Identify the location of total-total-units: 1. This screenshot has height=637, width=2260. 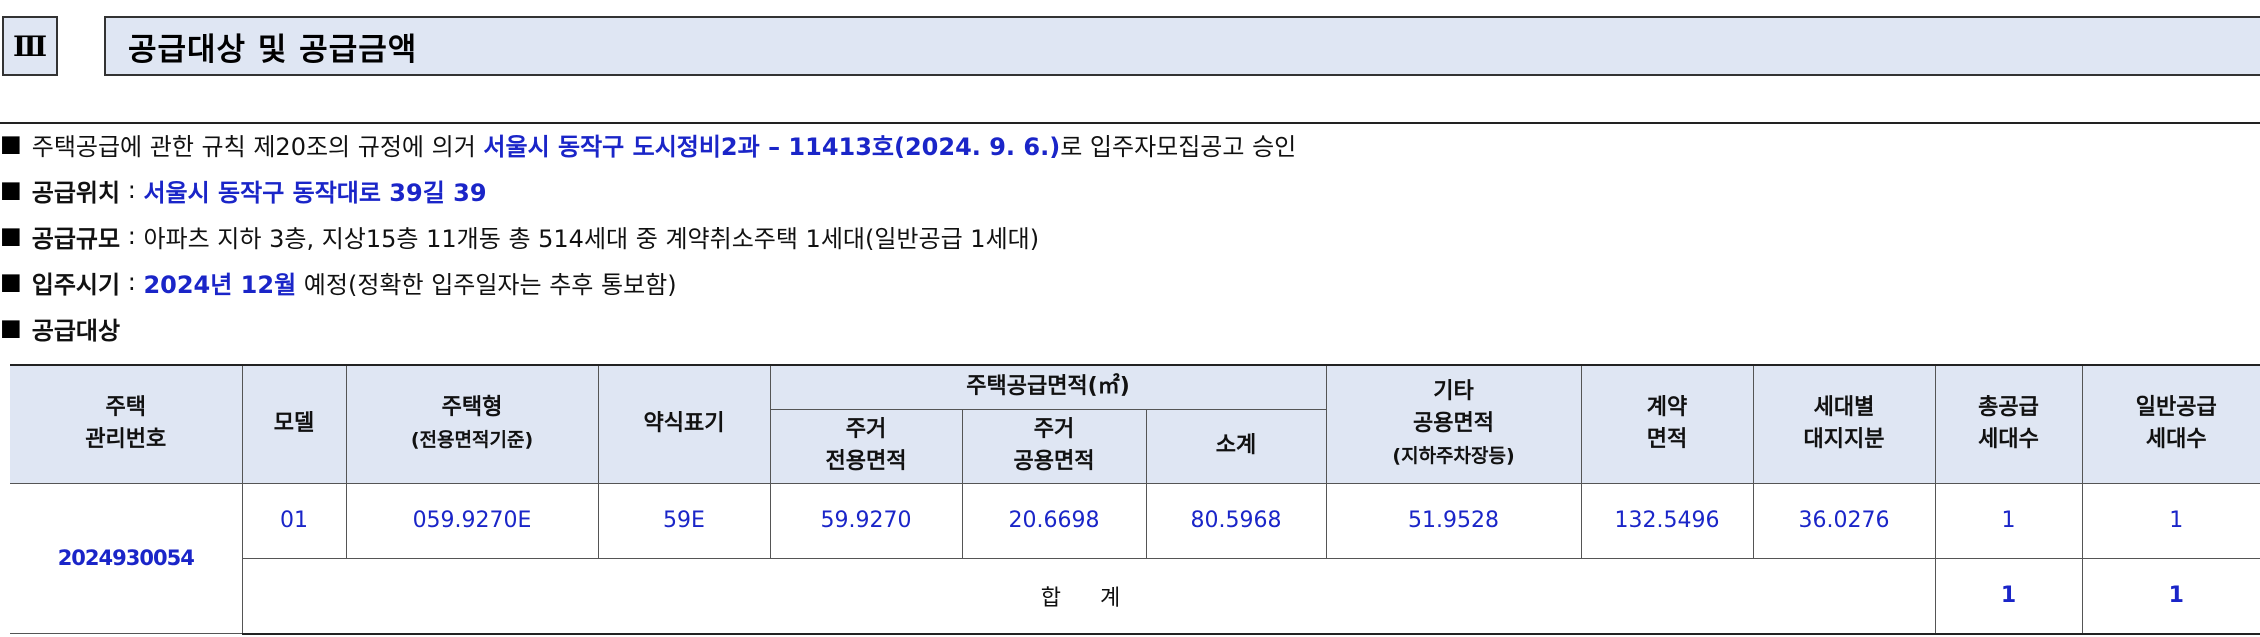
(2008, 596).